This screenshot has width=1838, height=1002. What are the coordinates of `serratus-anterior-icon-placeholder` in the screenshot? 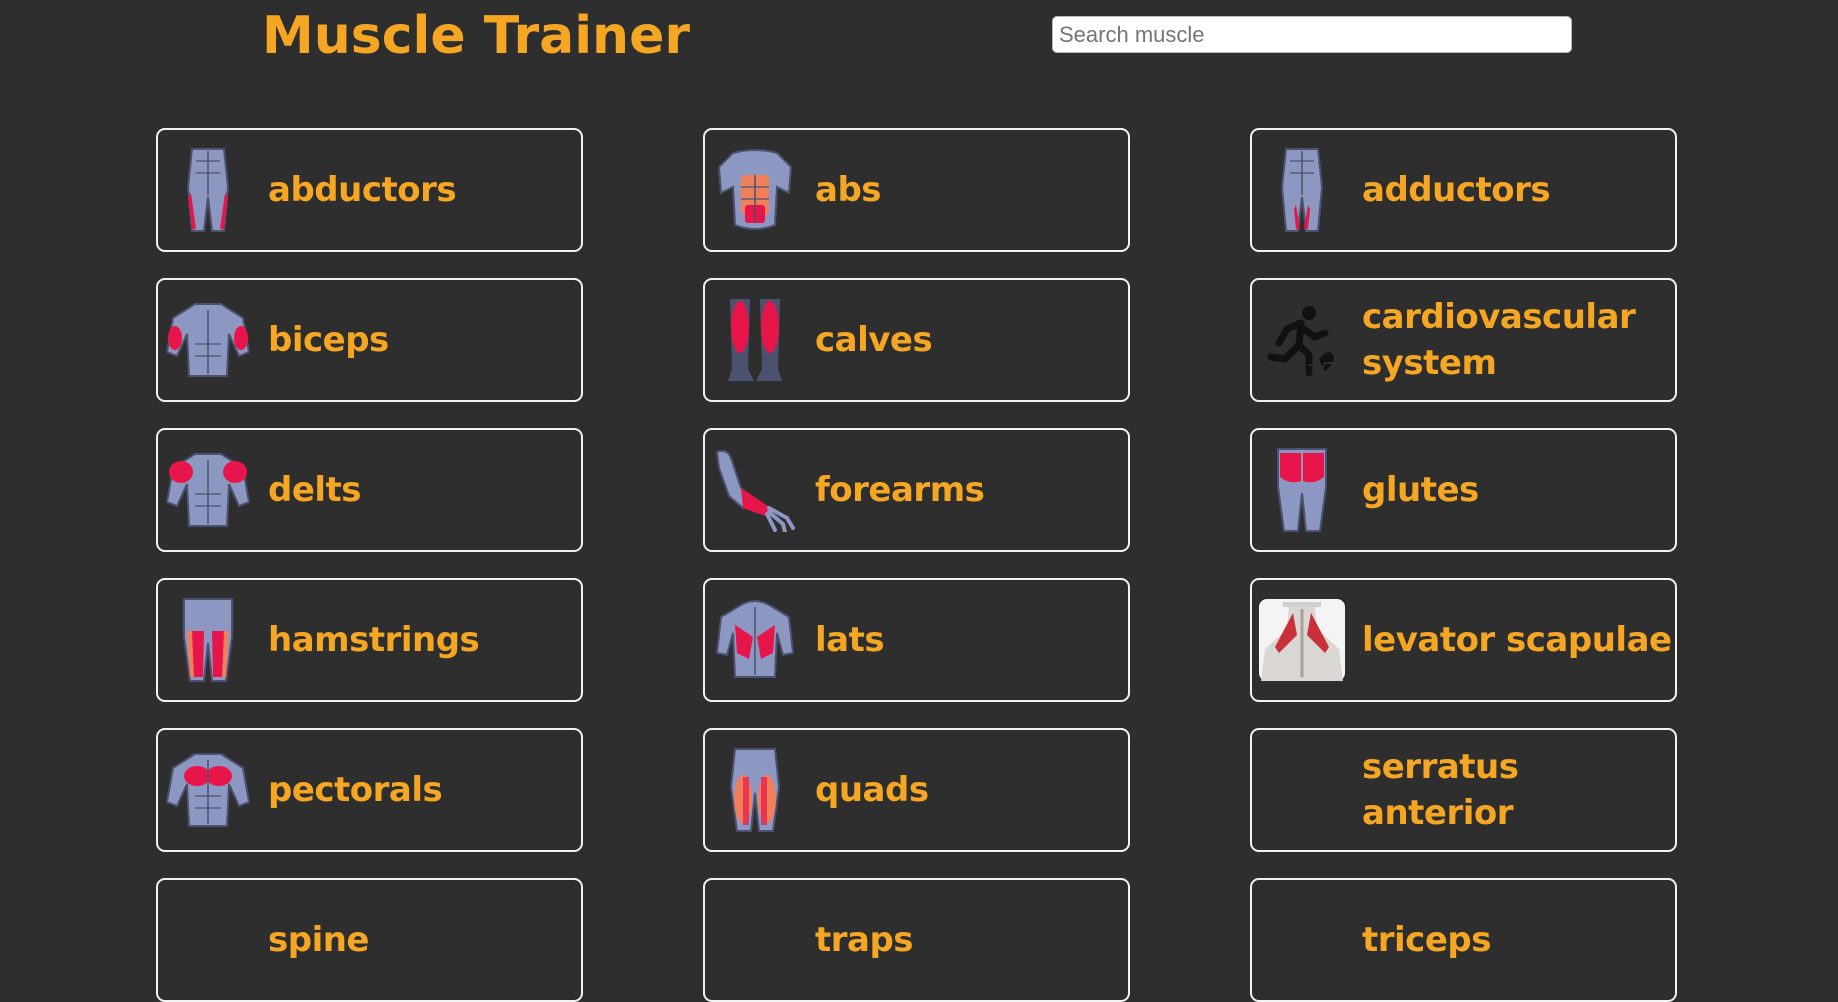 It's located at (1302, 790).